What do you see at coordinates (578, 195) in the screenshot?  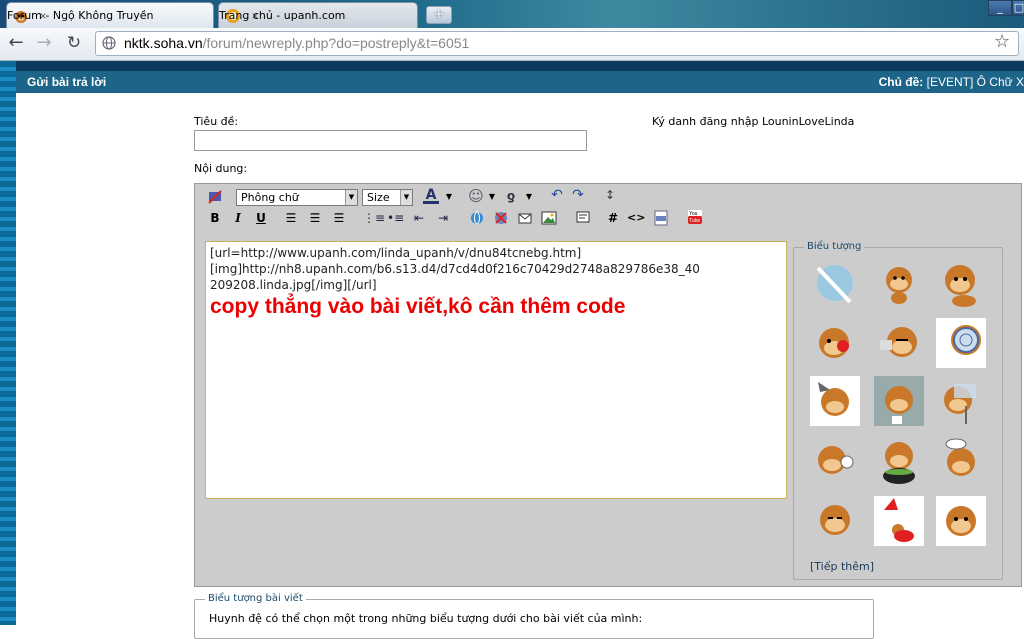 I see `redo-icon: ↷` at bounding box center [578, 195].